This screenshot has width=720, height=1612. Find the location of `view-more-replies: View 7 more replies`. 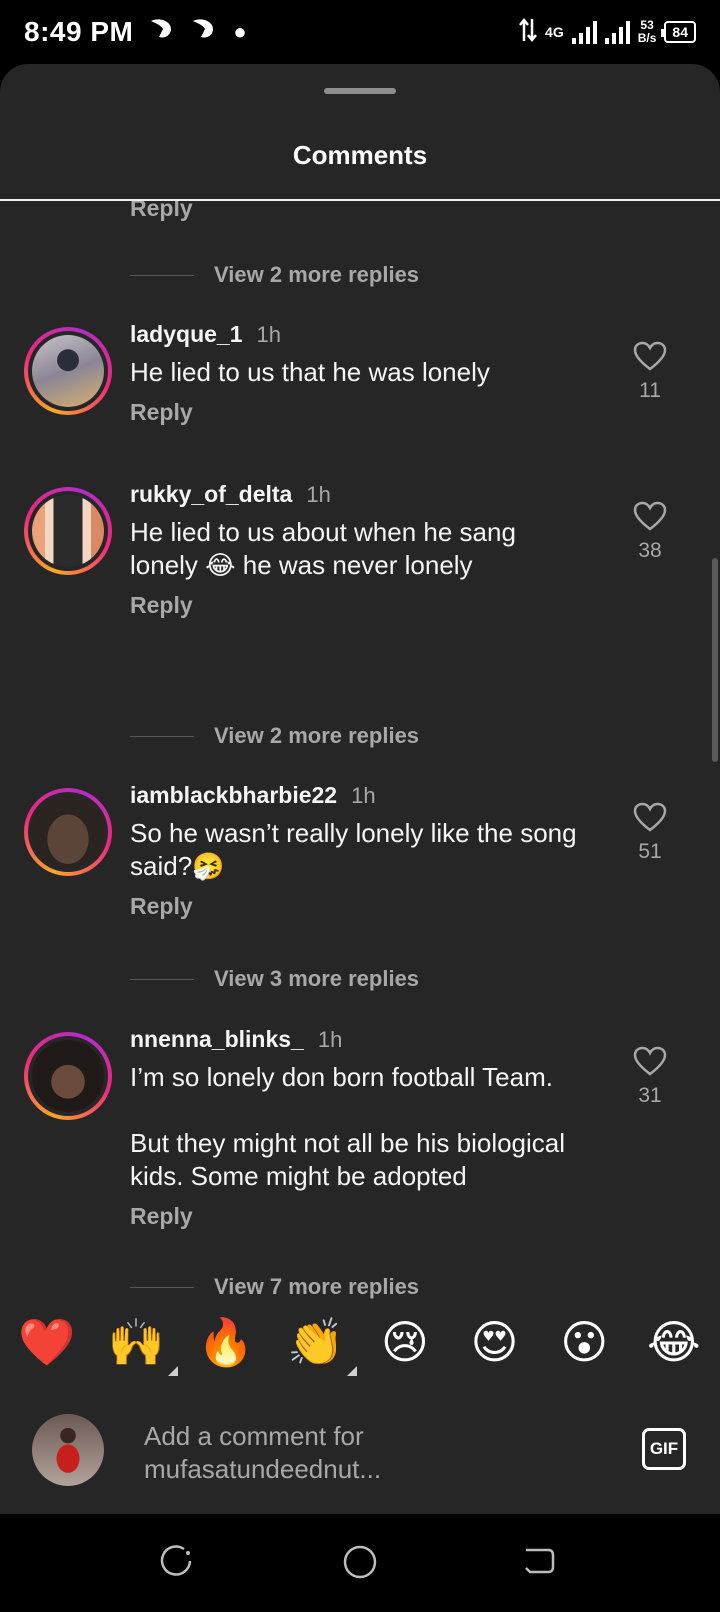

view-more-replies: View 7 more replies is located at coordinates (209, 1287).